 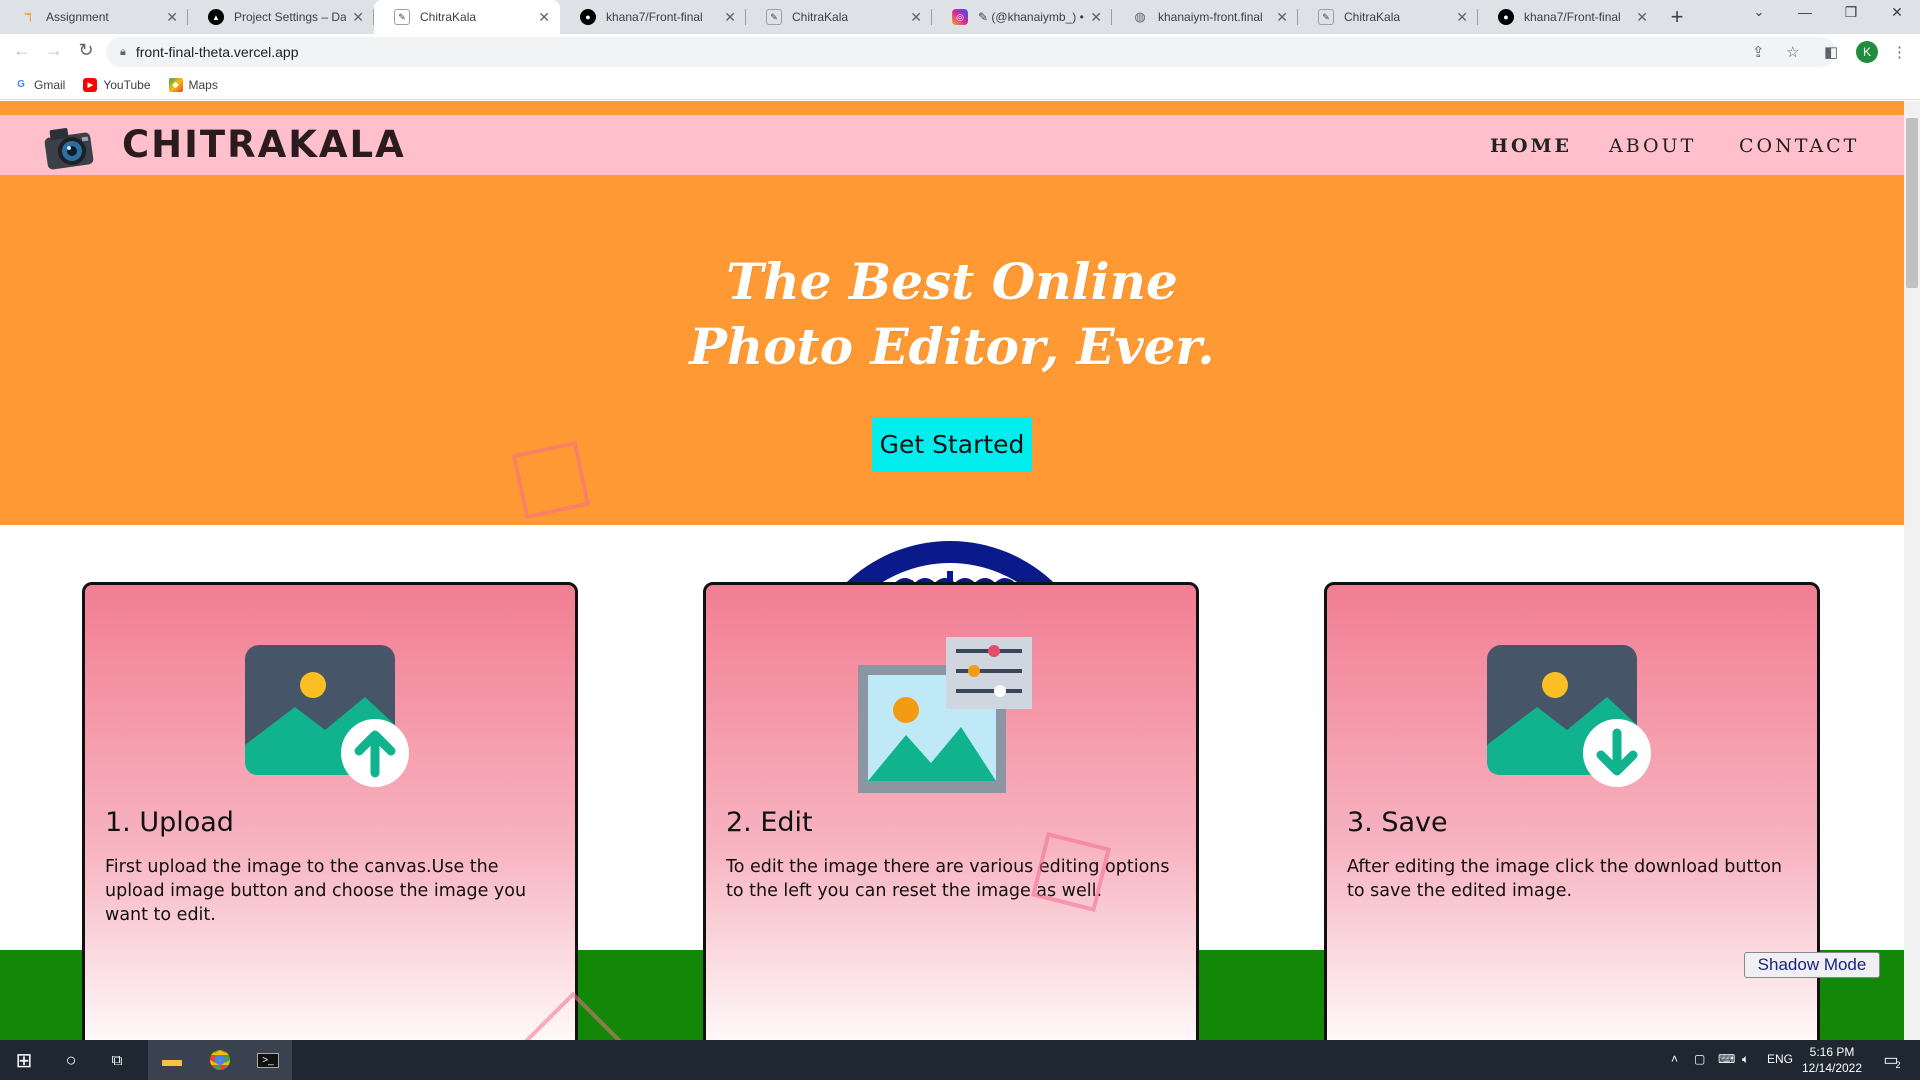 I want to click on file-explorer-icon: ▬, so click(x=172, y=1060).